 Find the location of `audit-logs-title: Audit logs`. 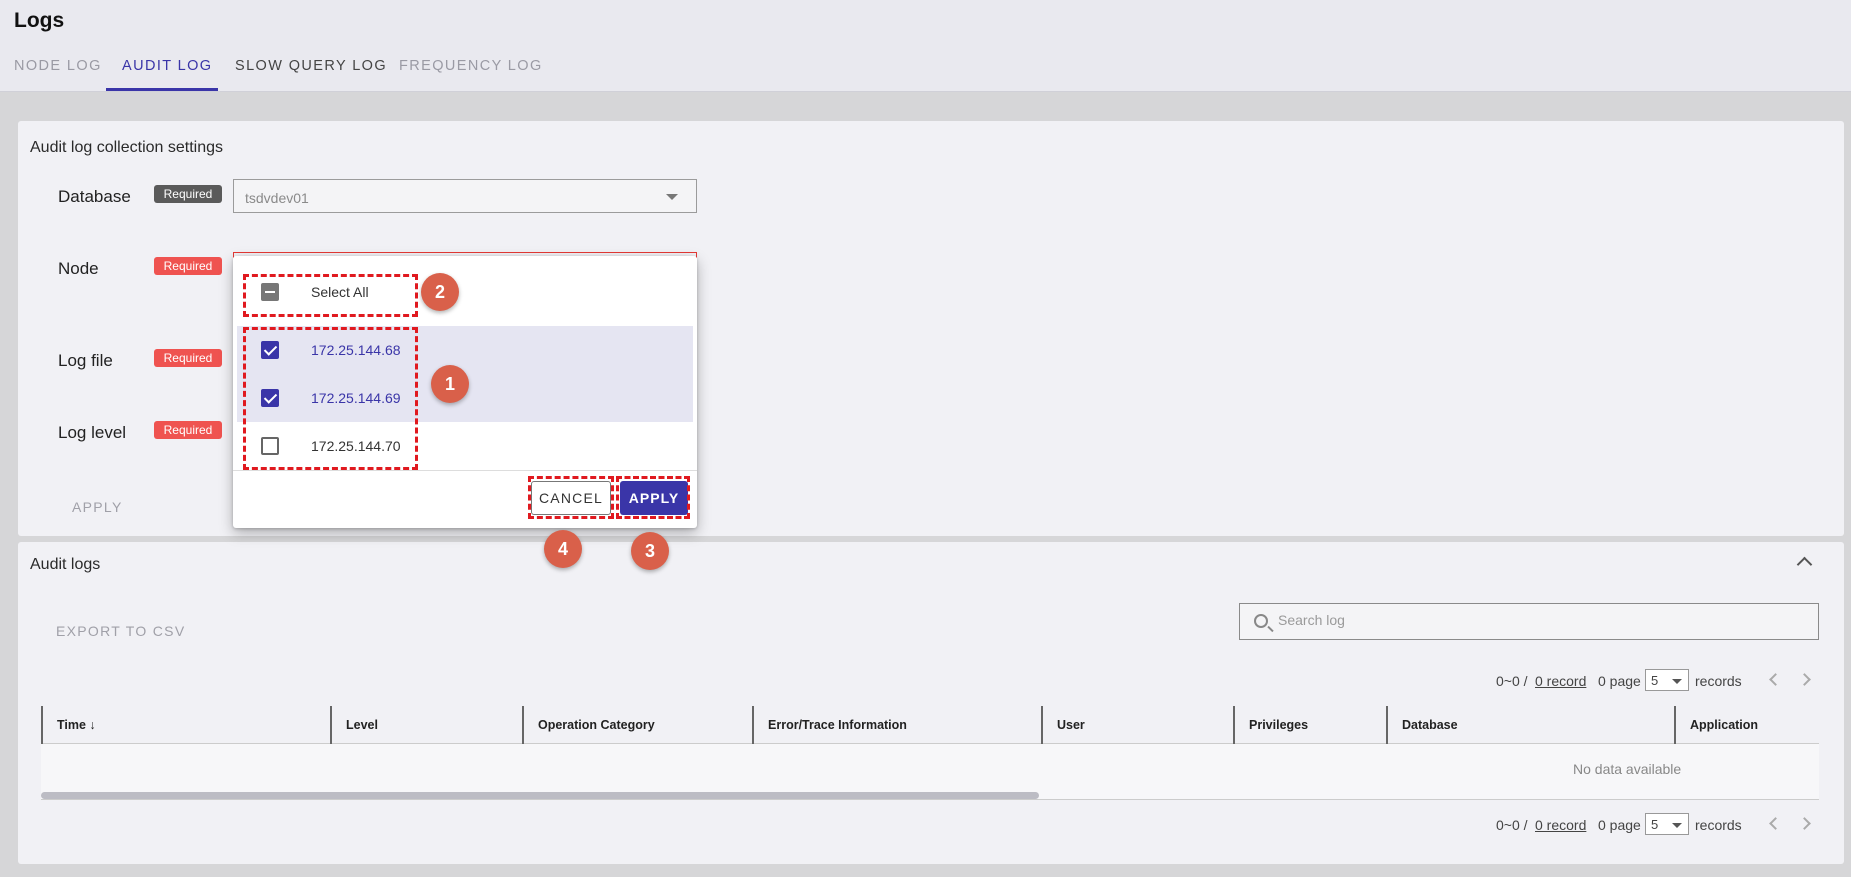

audit-logs-title: Audit logs is located at coordinates (65, 564).